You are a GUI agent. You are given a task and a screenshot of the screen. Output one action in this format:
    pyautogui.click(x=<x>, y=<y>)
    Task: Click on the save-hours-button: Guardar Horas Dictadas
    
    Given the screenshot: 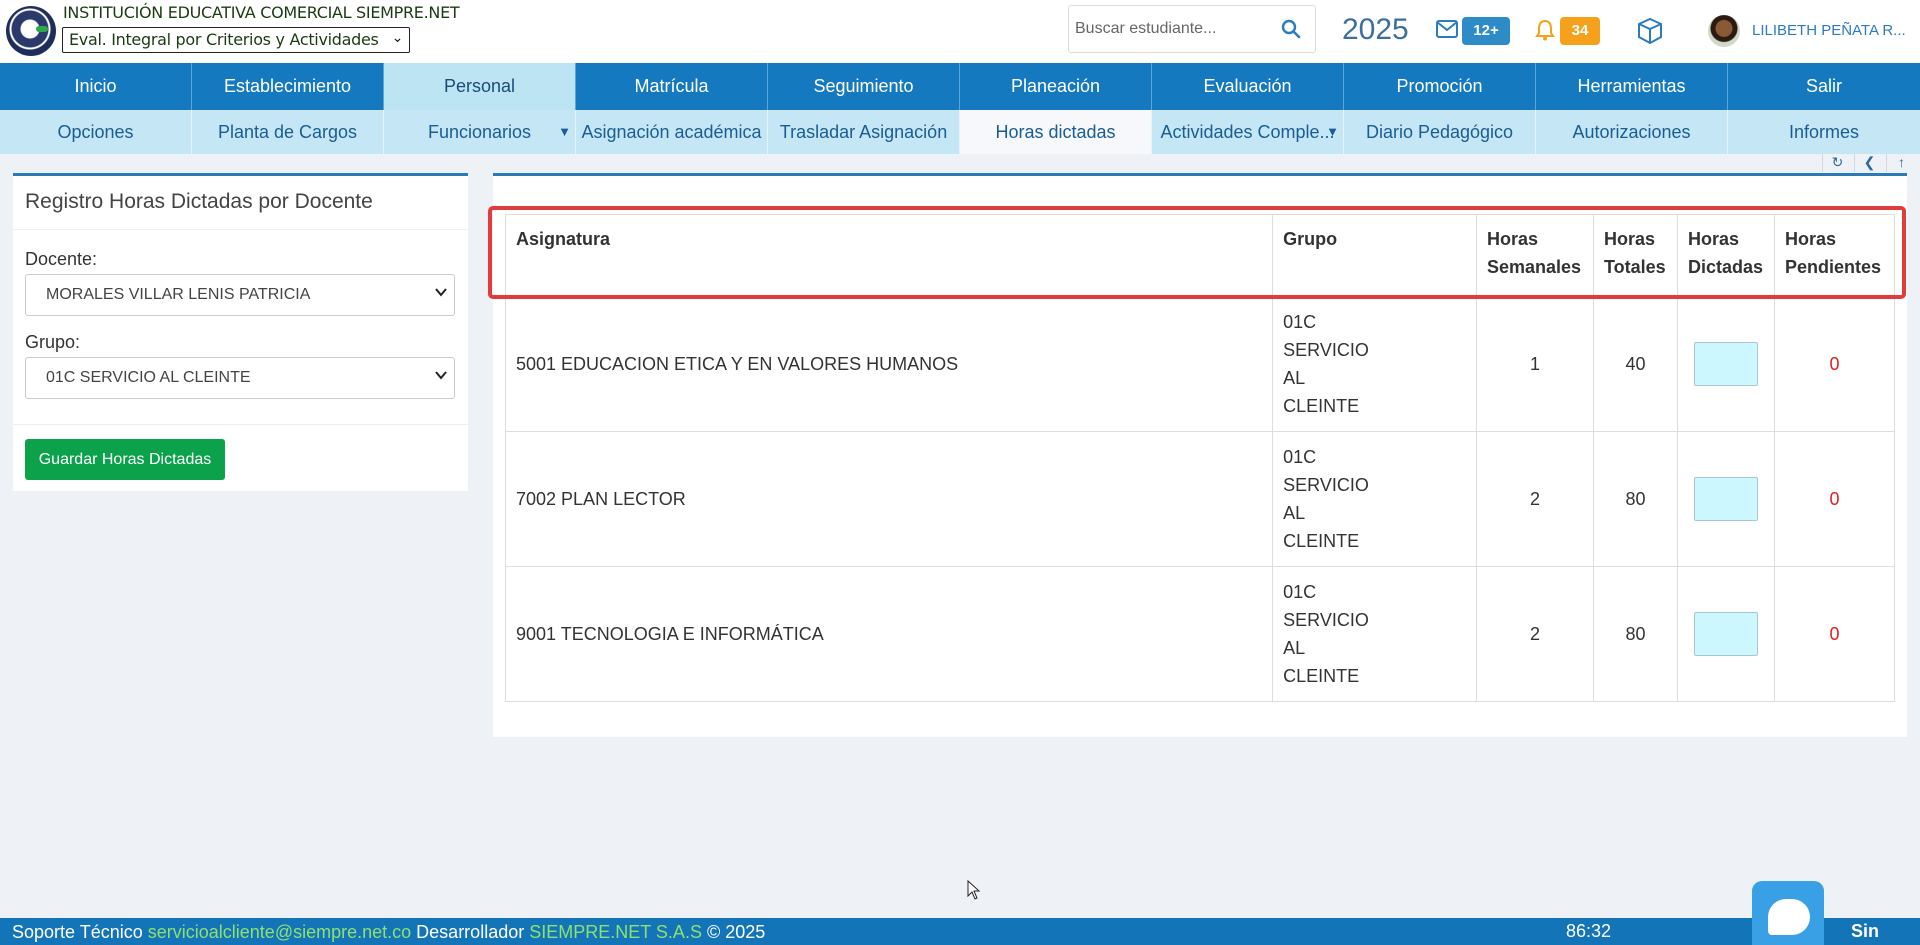 What is the action you would take?
    pyautogui.click(x=125, y=459)
    